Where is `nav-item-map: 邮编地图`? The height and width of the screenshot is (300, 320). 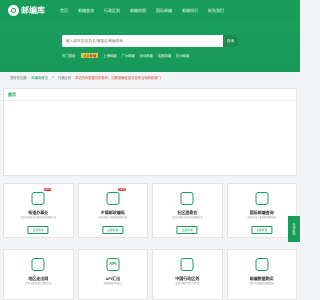
nav-item-map: 邮编地图 is located at coordinates (138, 11).